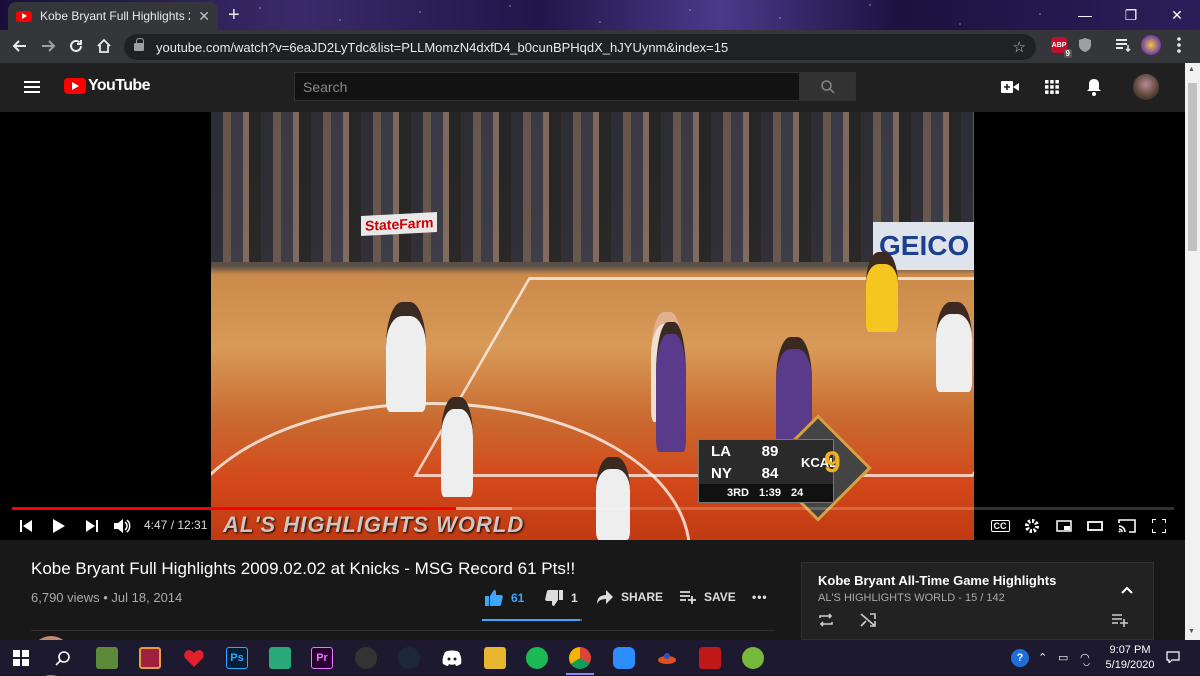 The height and width of the screenshot is (676, 1200). Describe the element at coordinates (770, 451) in the screenshot. I see `score-away: 89` at that location.